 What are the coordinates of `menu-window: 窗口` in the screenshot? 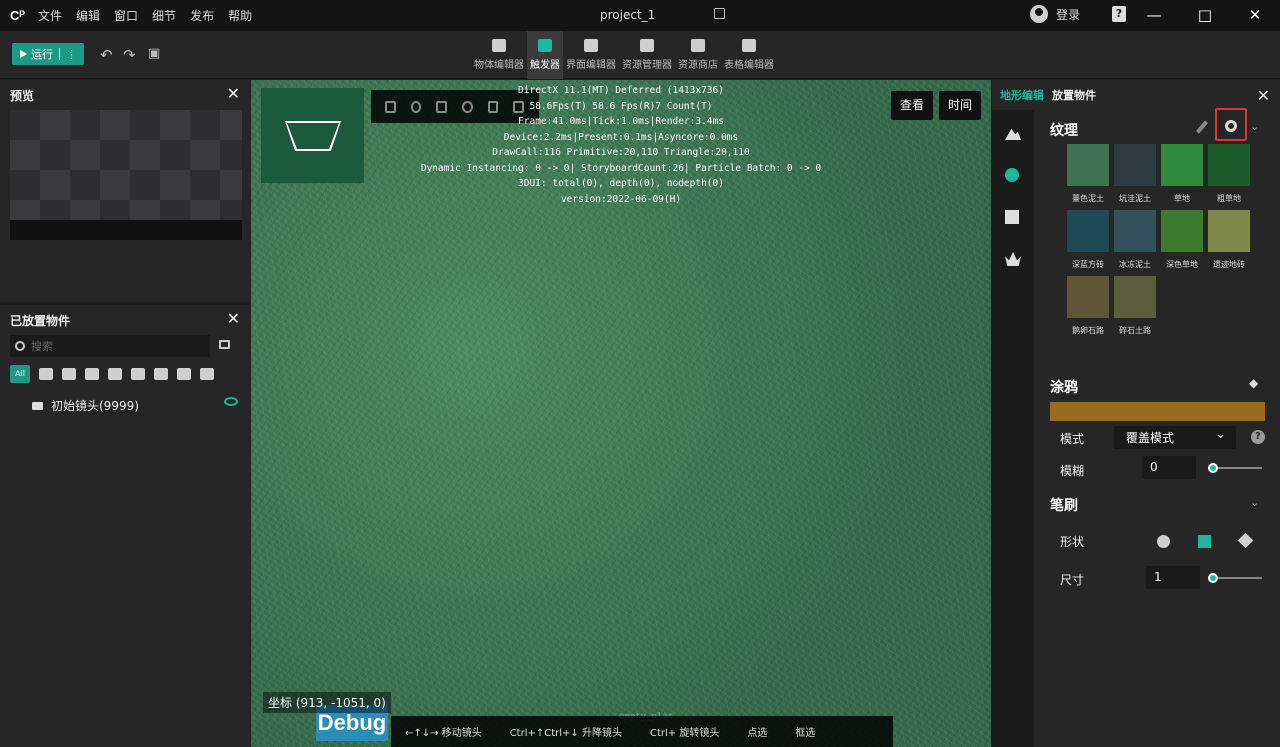 It's located at (126, 15).